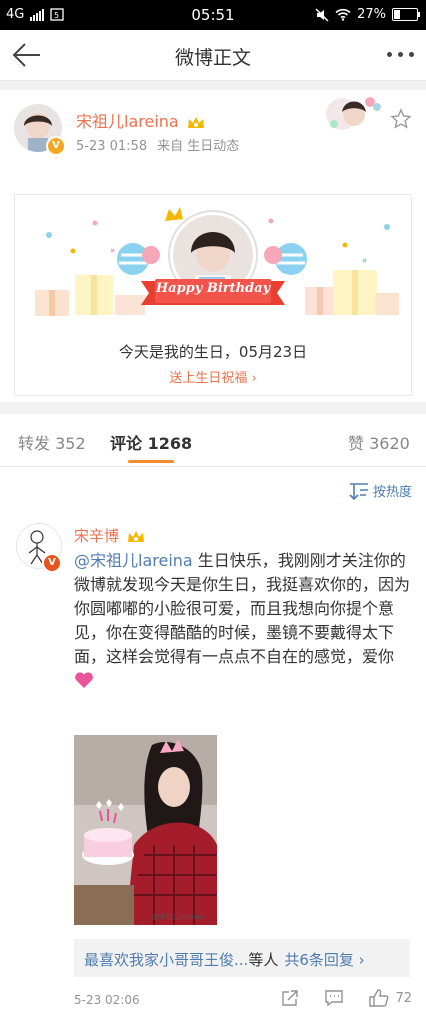  What do you see at coordinates (34, 443) in the screenshot?
I see `tab-reposts-label: 转发` at bounding box center [34, 443].